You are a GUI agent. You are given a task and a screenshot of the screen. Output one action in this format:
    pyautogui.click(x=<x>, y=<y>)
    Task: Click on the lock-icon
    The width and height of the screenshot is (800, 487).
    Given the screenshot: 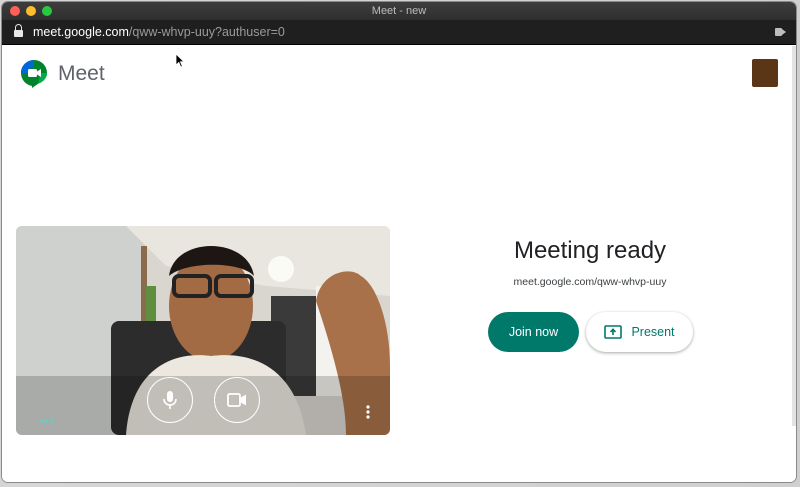 What is the action you would take?
    pyautogui.click(x=18, y=30)
    